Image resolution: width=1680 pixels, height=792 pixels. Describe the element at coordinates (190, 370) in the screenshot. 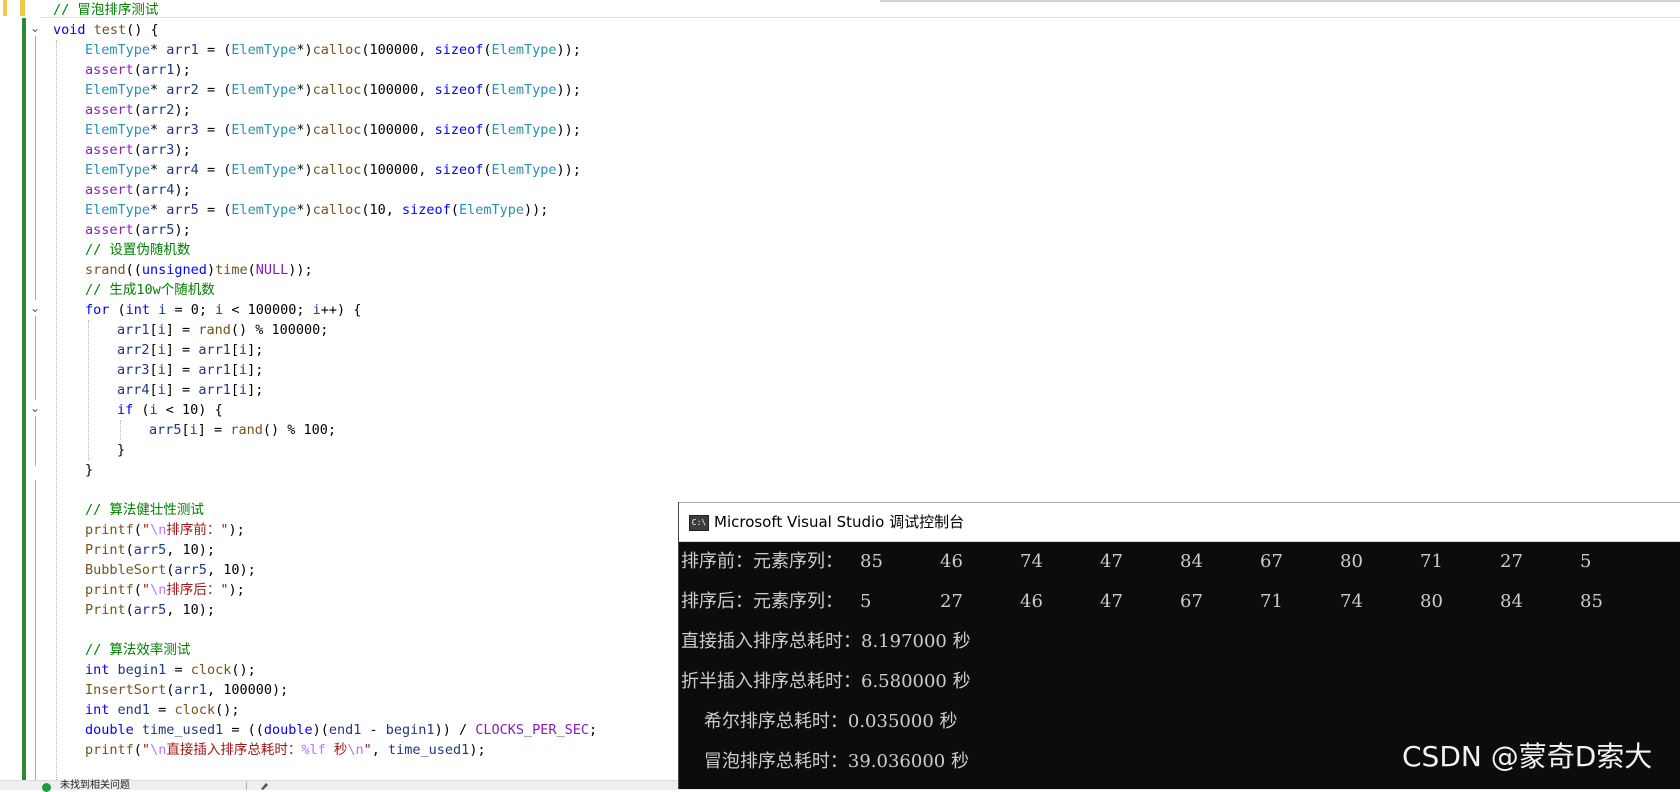

I see `code-line: arr3[i] = arr1[i];` at that location.